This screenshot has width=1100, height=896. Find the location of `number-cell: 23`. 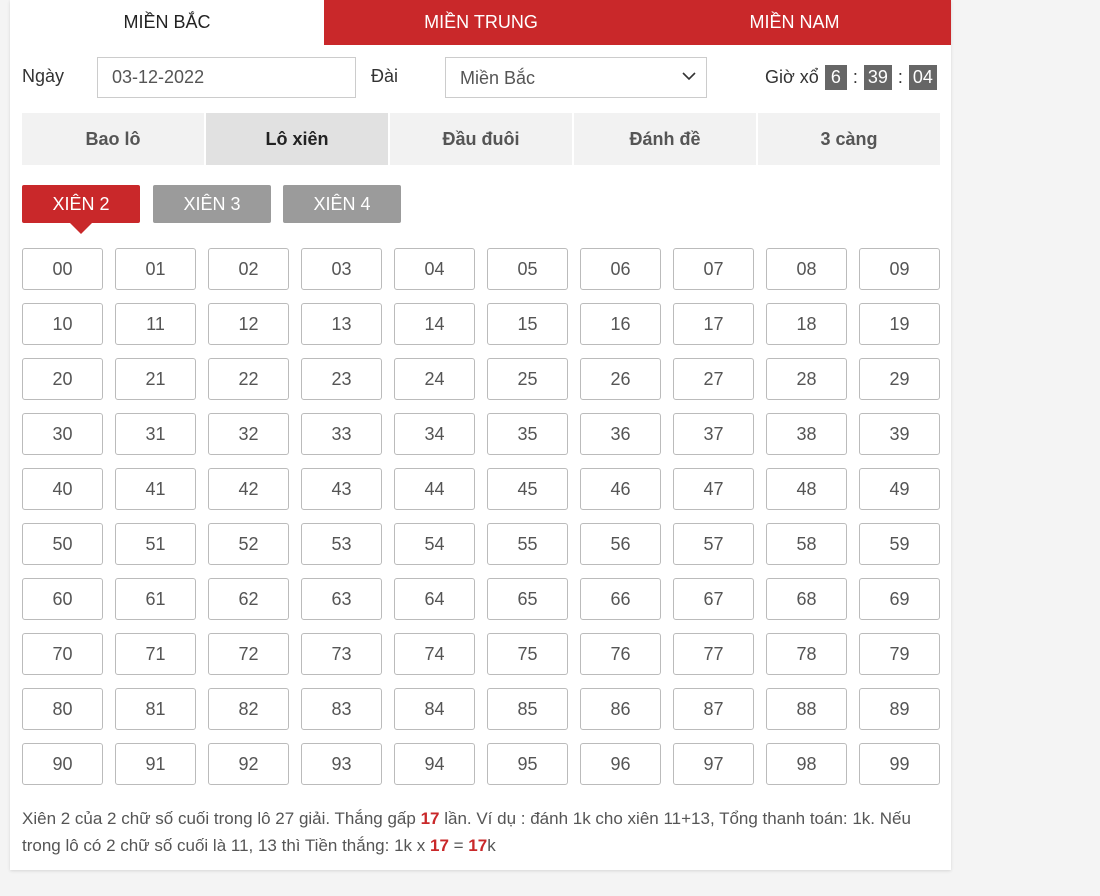

number-cell: 23 is located at coordinates (341, 379).